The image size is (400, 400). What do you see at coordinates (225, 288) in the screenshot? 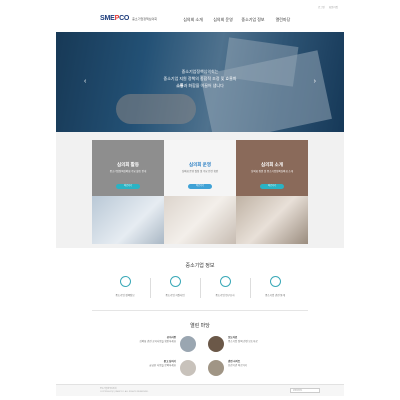
I see `info-item-research: 중소기업 연구조사` at bounding box center [225, 288].